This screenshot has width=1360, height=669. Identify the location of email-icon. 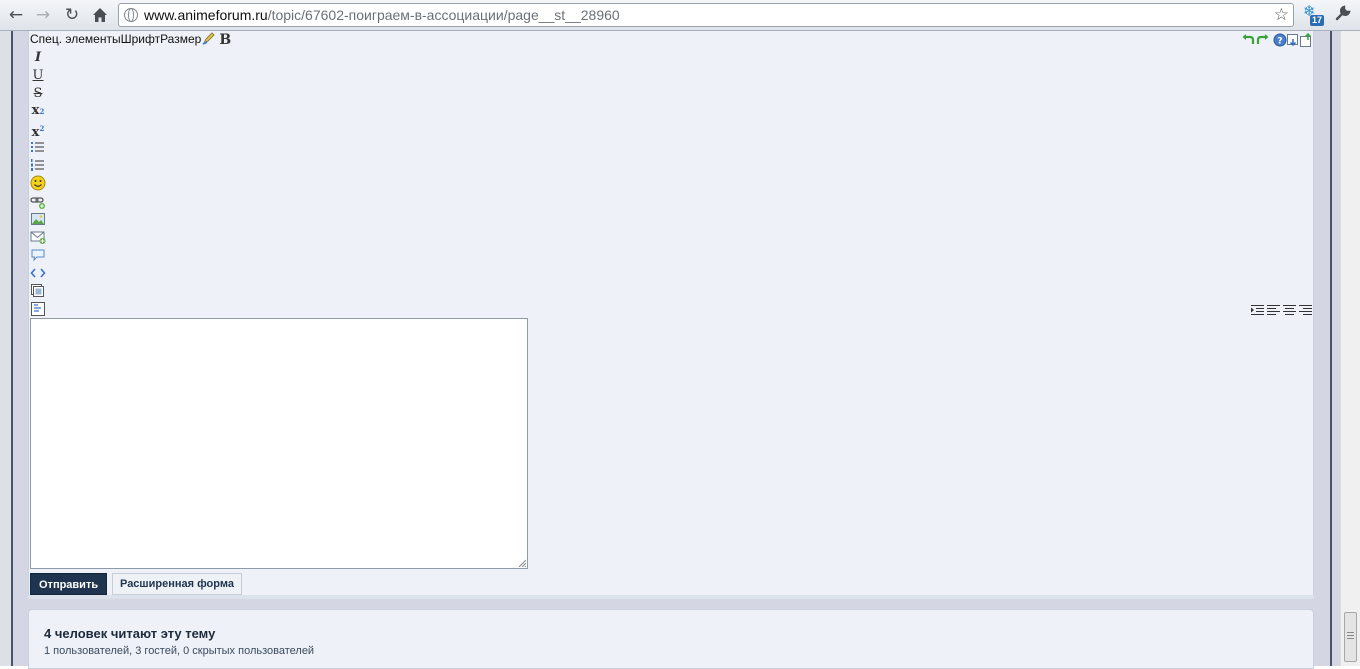
(38, 237).